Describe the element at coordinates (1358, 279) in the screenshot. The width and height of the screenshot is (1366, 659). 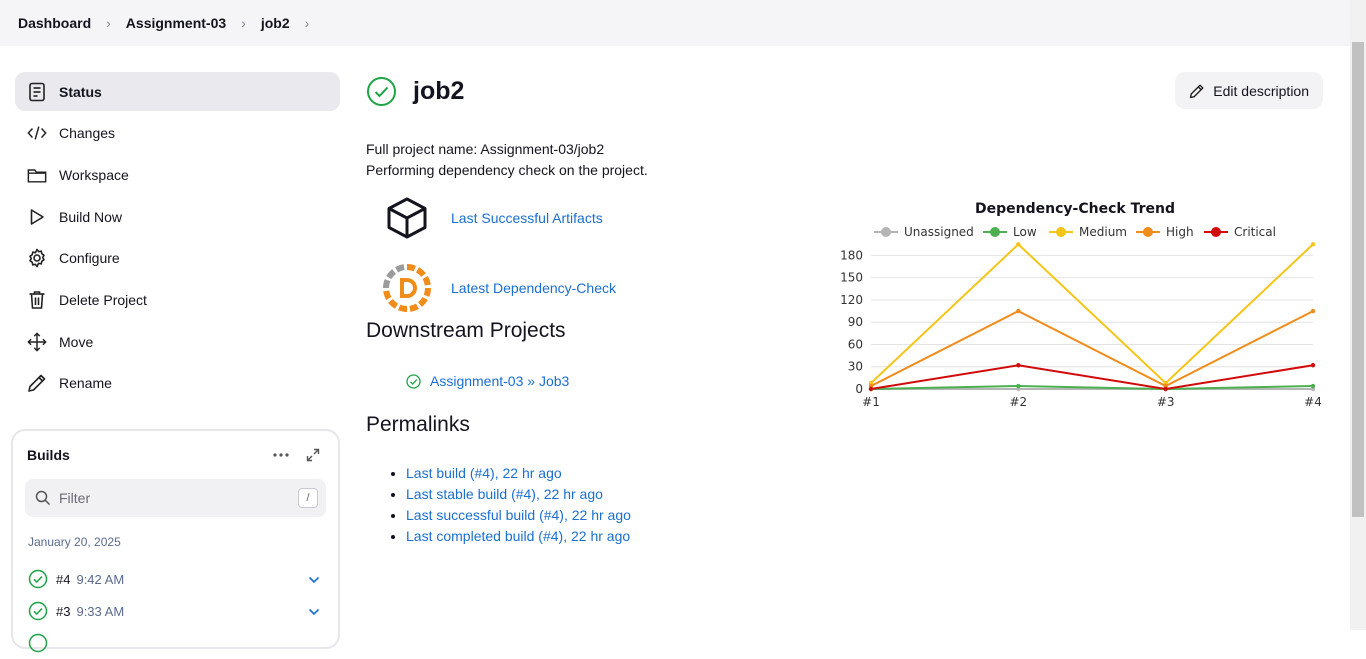
I see `scrollbar-thumb` at that location.